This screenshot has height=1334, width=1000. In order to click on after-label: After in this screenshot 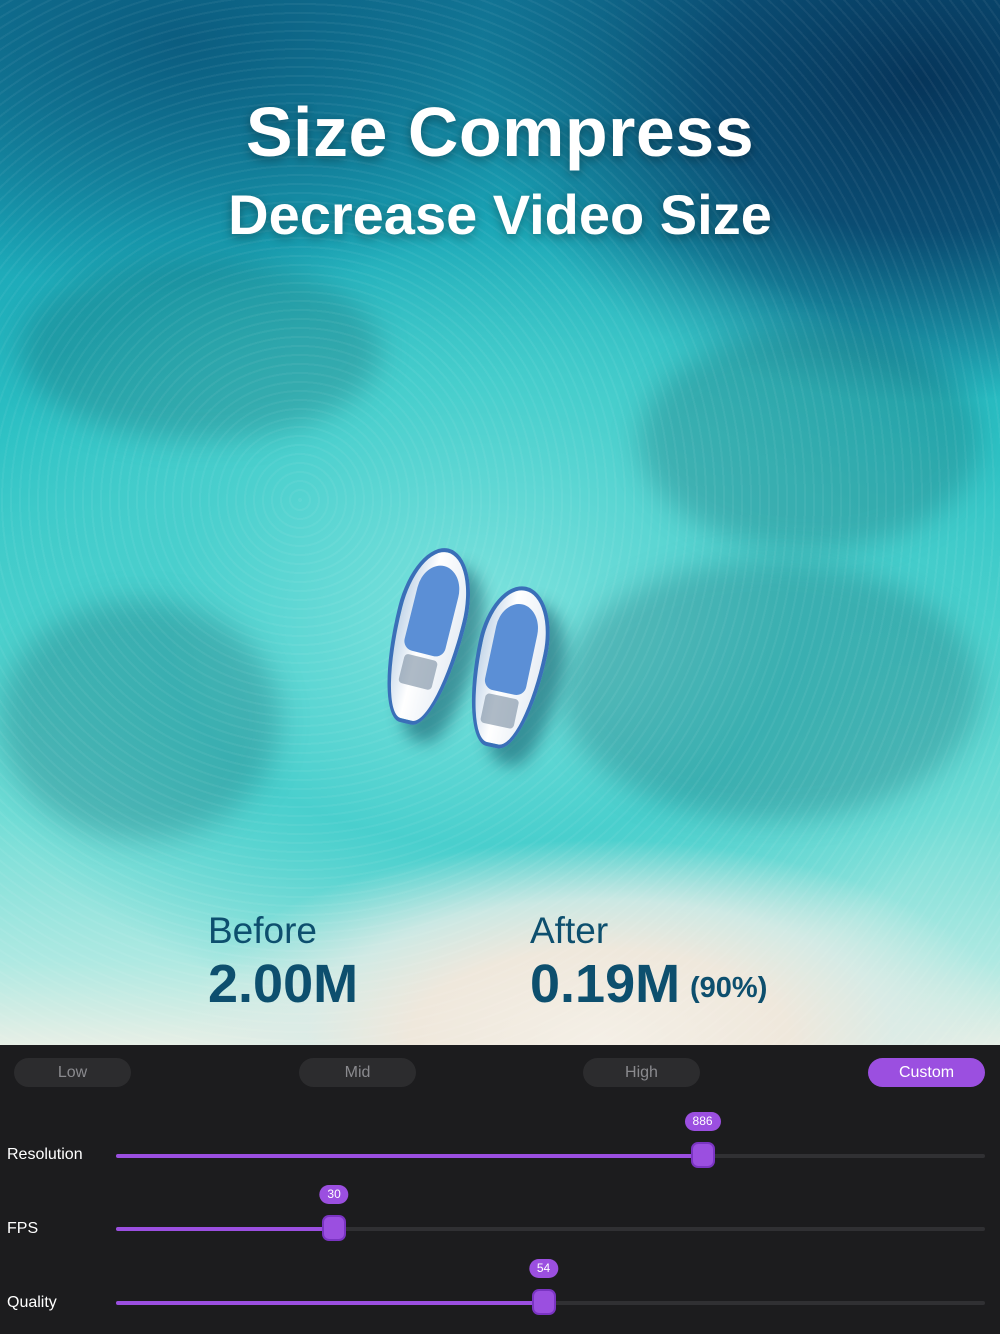, I will do `click(569, 930)`.